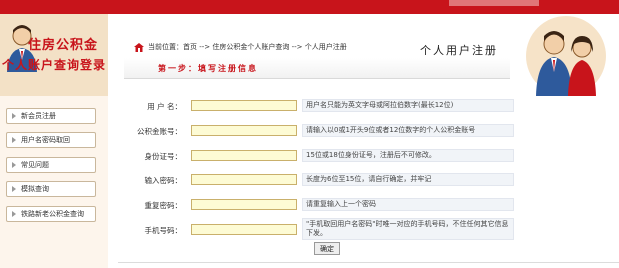  Describe the element at coordinates (51, 165) in the screenshot. I see `sidebar-item-faq: 常见问题` at that location.